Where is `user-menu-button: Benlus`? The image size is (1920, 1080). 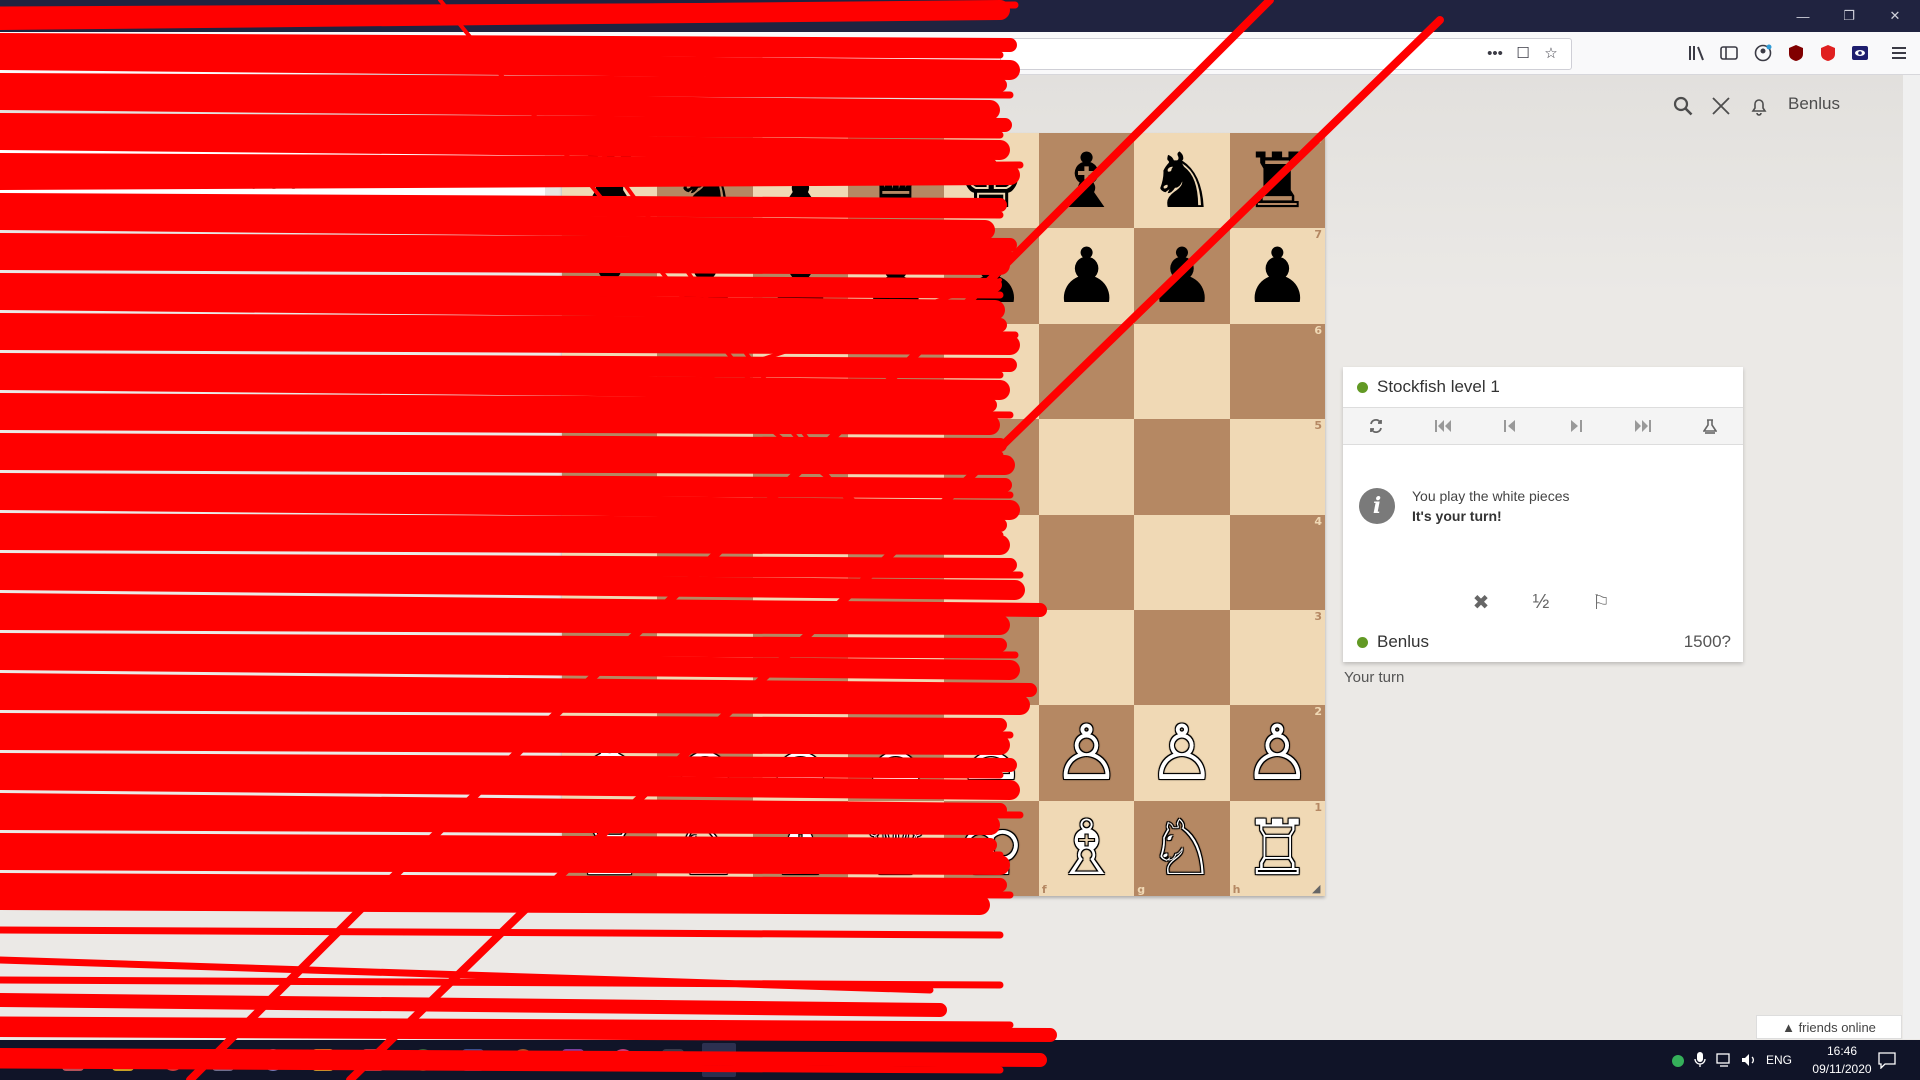 user-menu-button: Benlus is located at coordinates (1814, 104).